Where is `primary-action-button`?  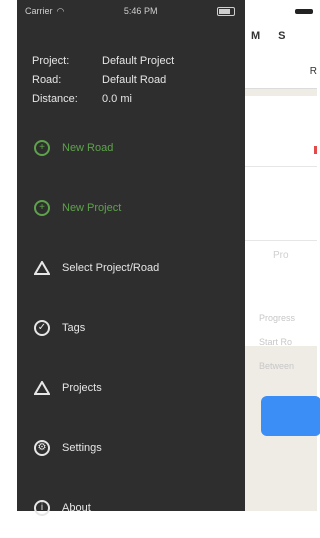 primary-action-button is located at coordinates (290, 416).